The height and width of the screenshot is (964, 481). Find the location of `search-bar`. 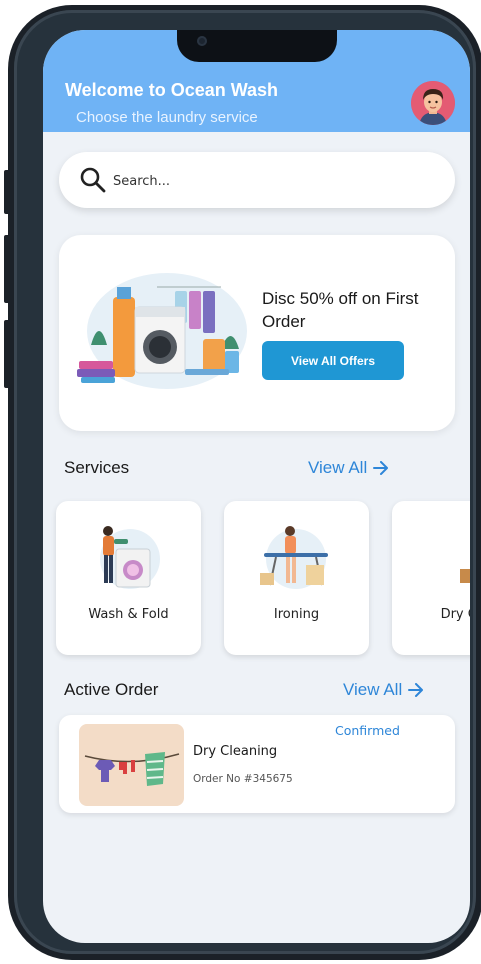

search-bar is located at coordinates (257, 180).